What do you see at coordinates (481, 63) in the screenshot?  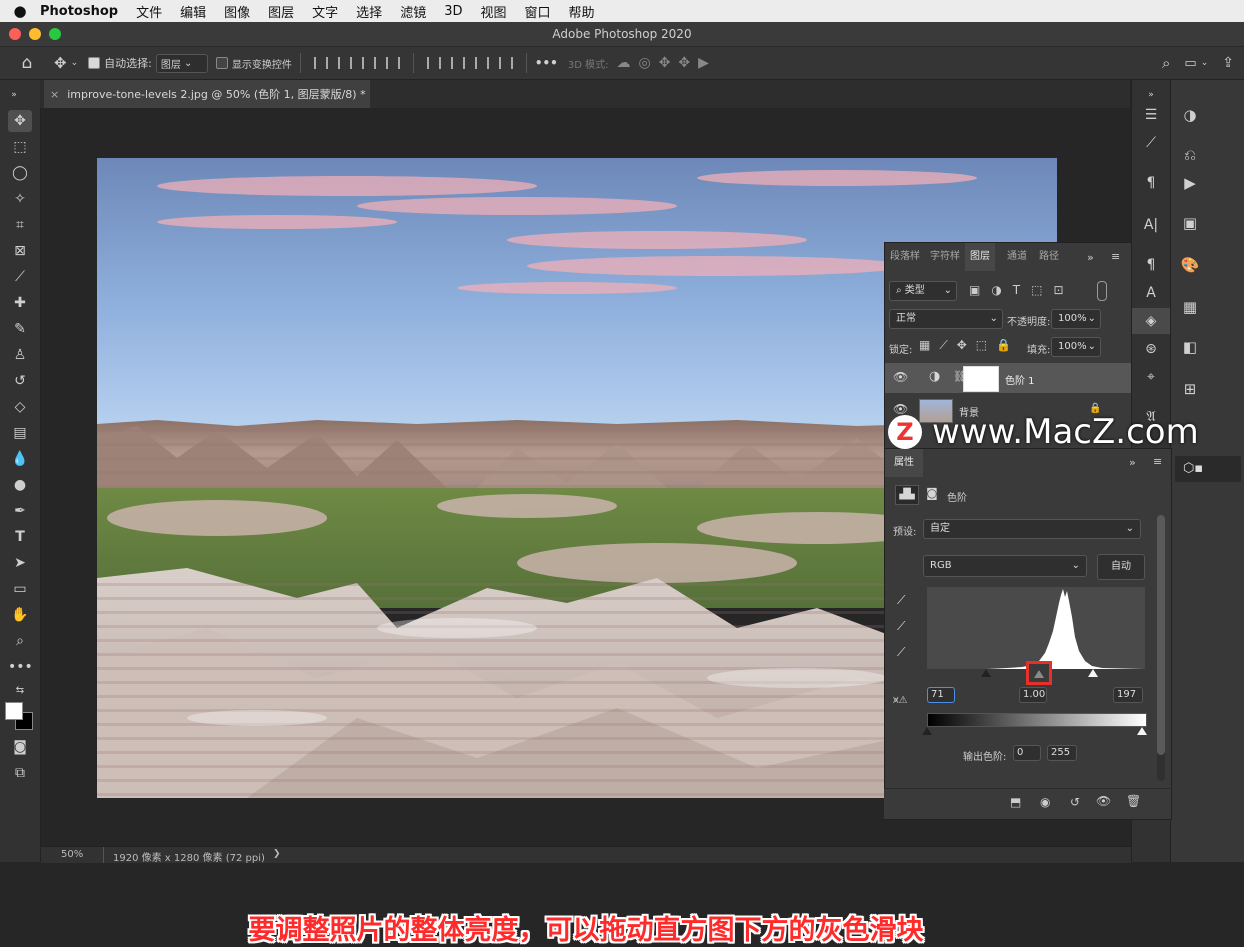 I see `align-bottom-icon` at bounding box center [481, 63].